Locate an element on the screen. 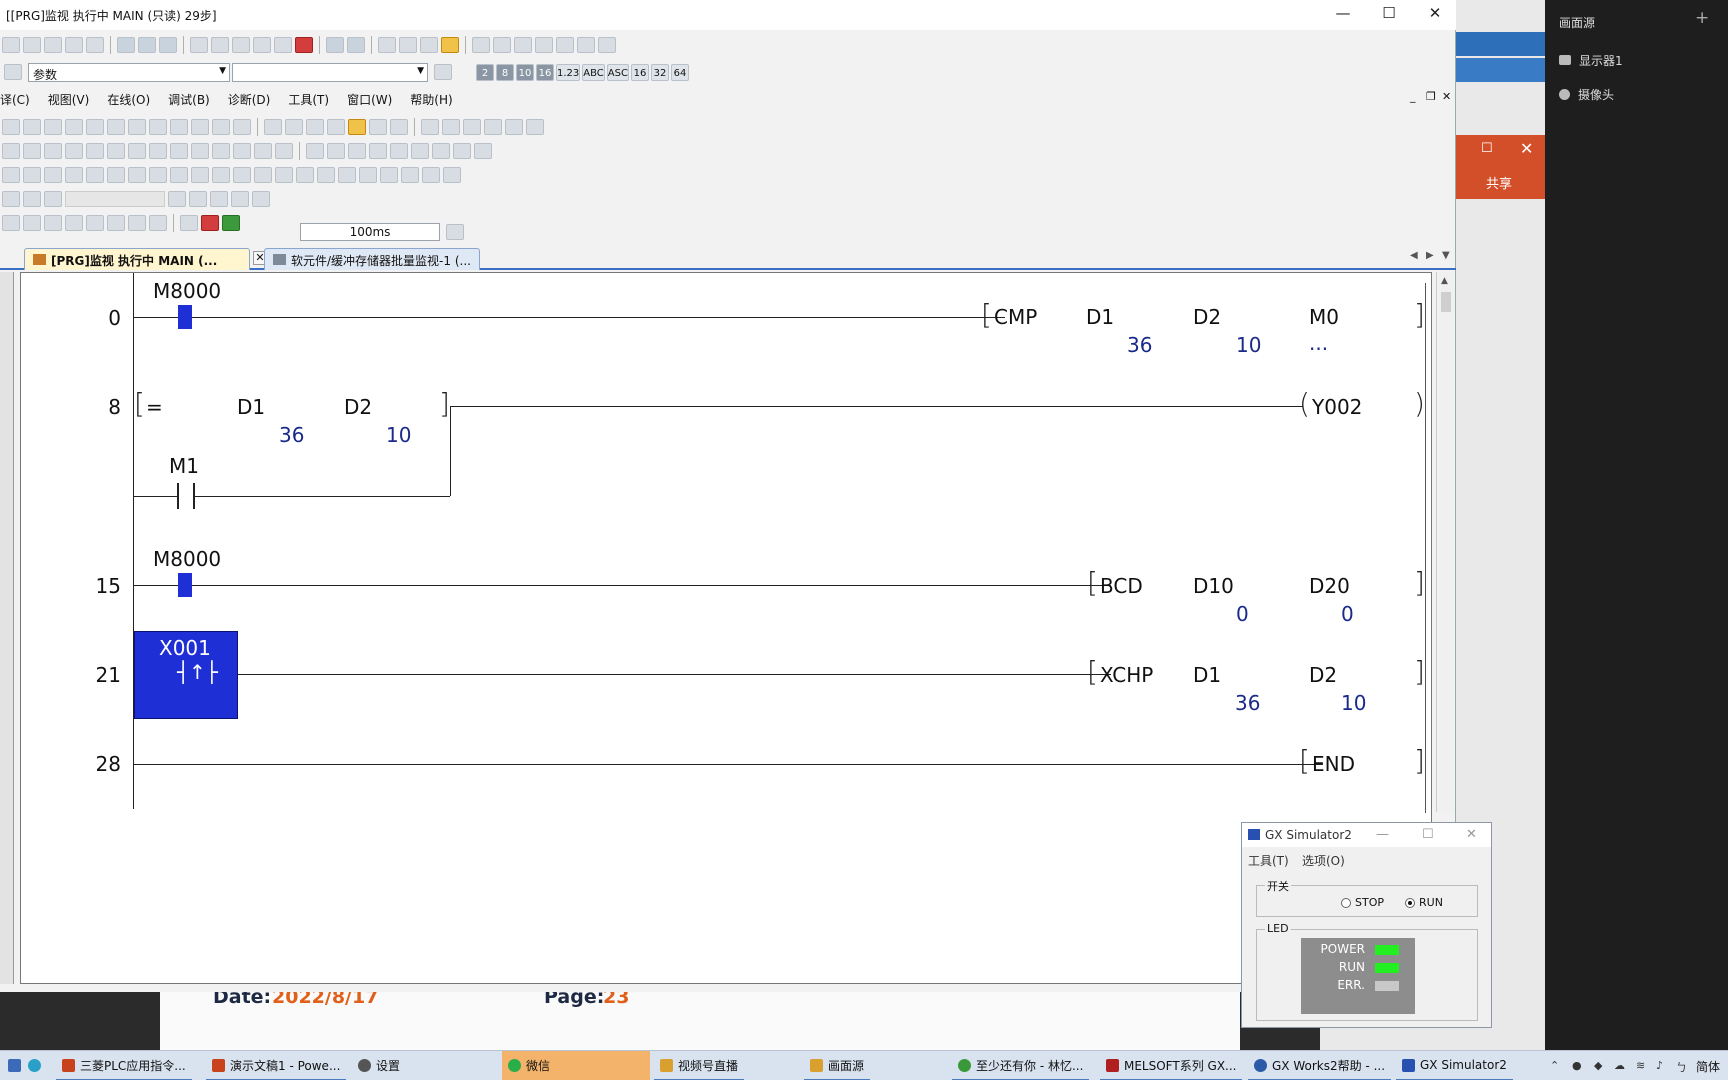  dev-write-icon is located at coordinates (356, 45).